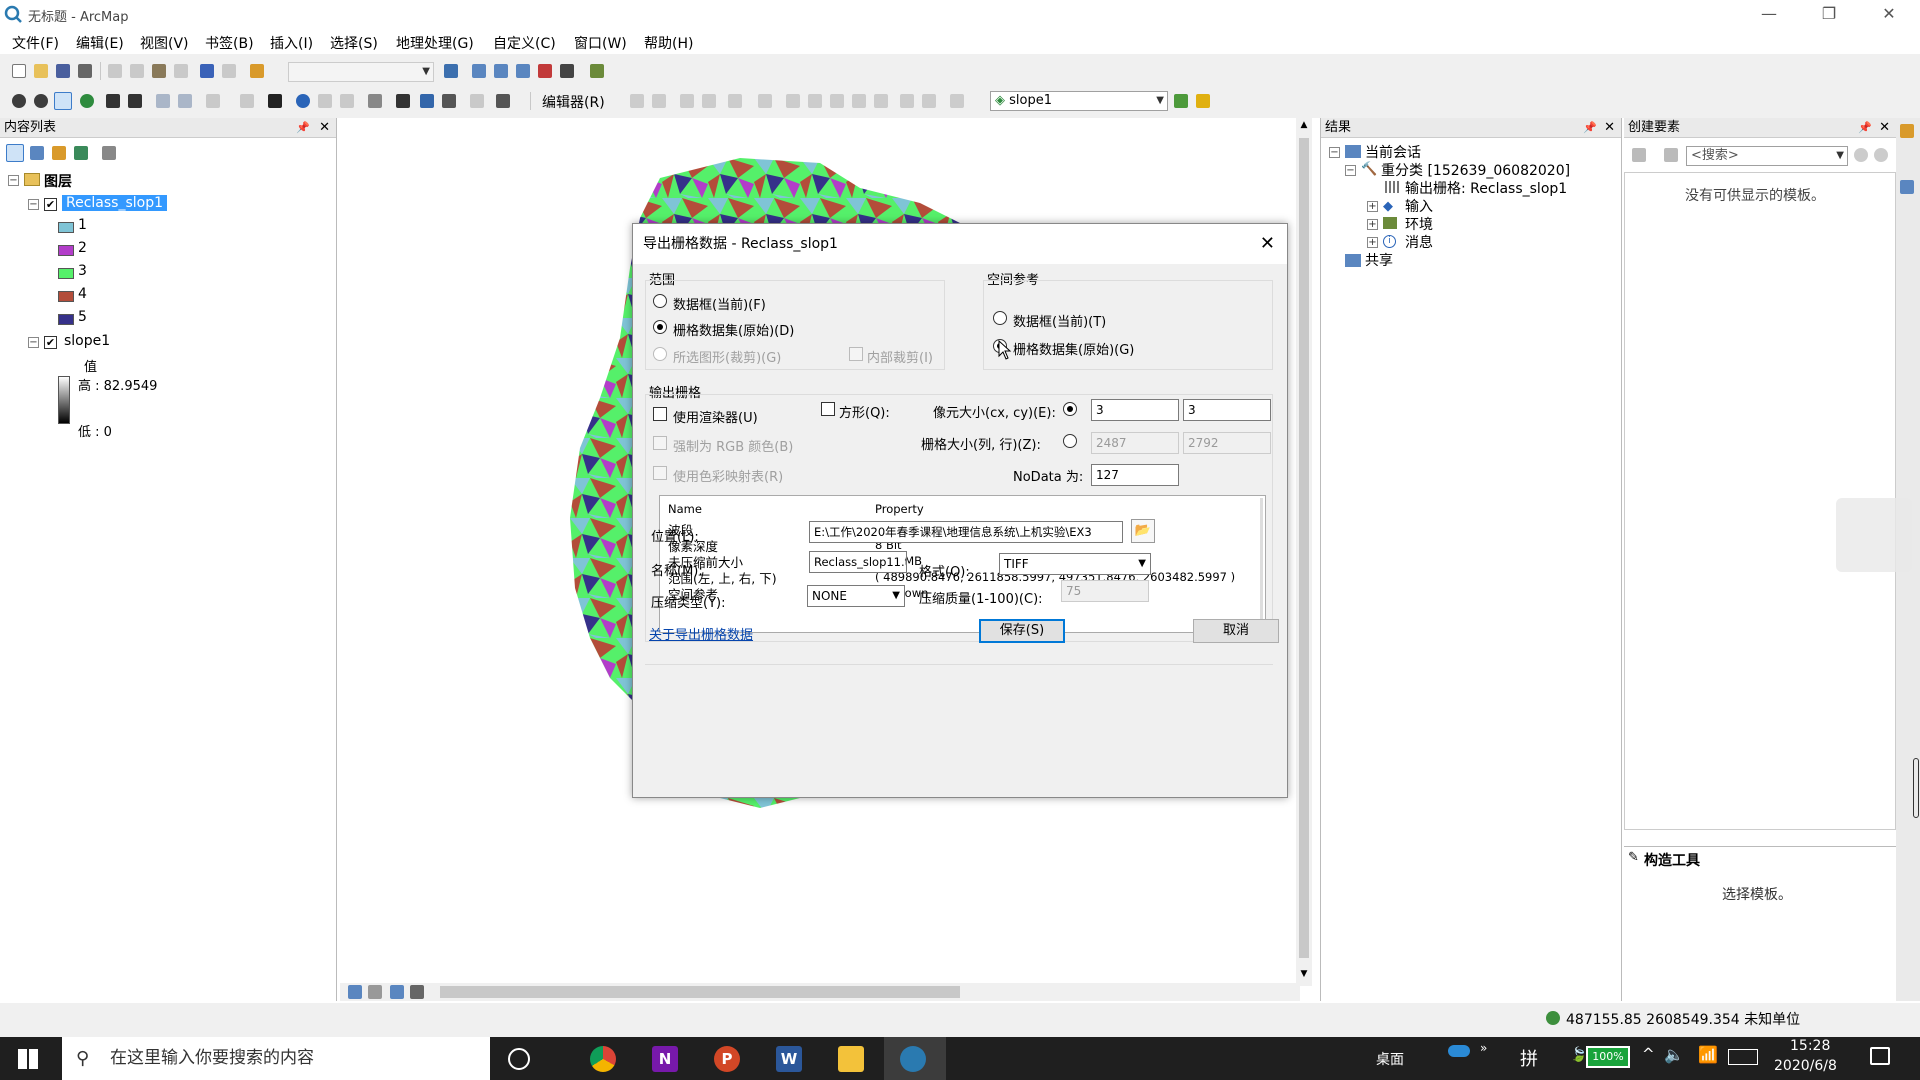 This screenshot has height=1080, width=1920. Describe the element at coordinates (545, 71) in the screenshot. I see `arctoolbox-icon` at that location.